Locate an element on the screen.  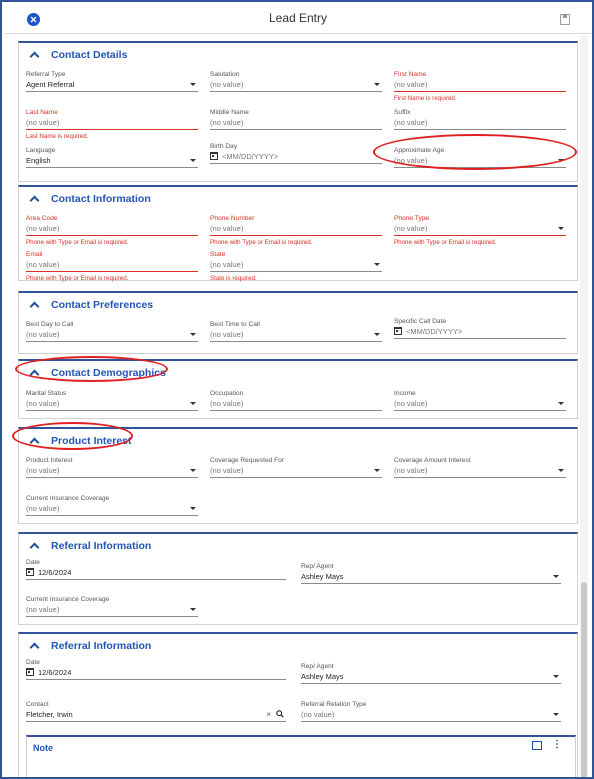
field-value: Fletcher, Irwin × is located at coordinates (156, 715).